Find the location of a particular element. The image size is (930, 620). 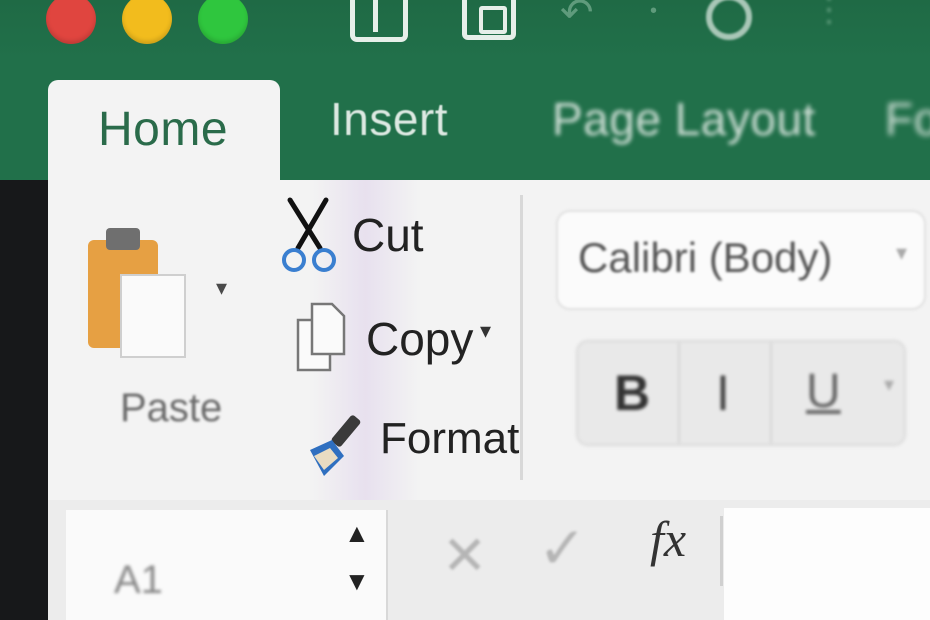

cut-button: Cut is located at coordinates (388, 235).